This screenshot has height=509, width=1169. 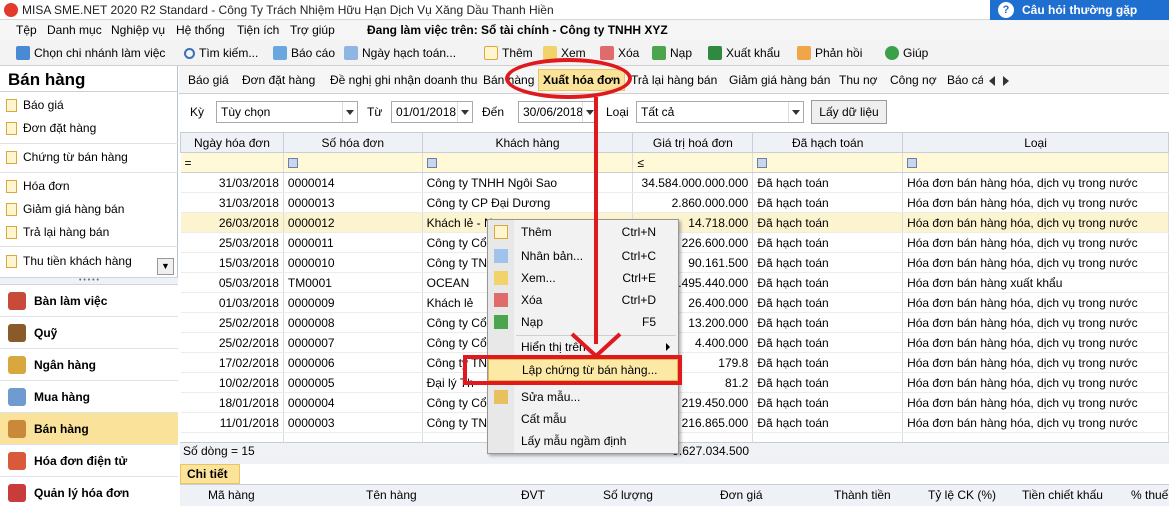 What do you see at coordinates (89, 461) in the screenshot?
I see `module-e-invoice: Hóa đơn điện tử` at bounding box center [89, 461].